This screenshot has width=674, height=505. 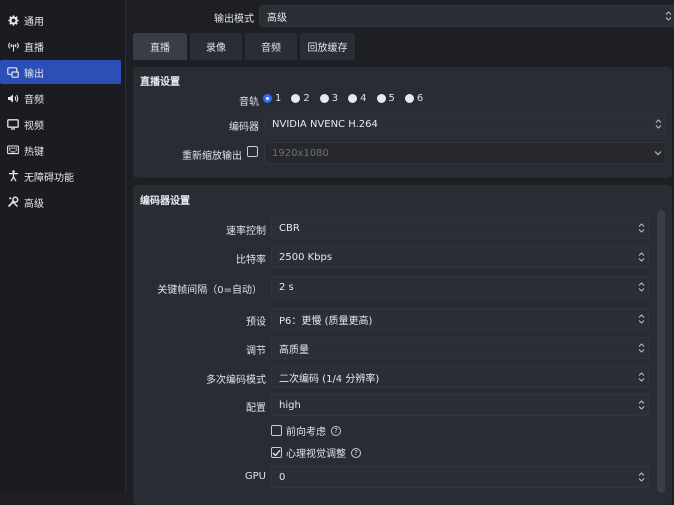 What do you see at coordinates (277, 18) in the screenshot?
I see `output-mode-value: 高级` at bounding box center [277, 18].